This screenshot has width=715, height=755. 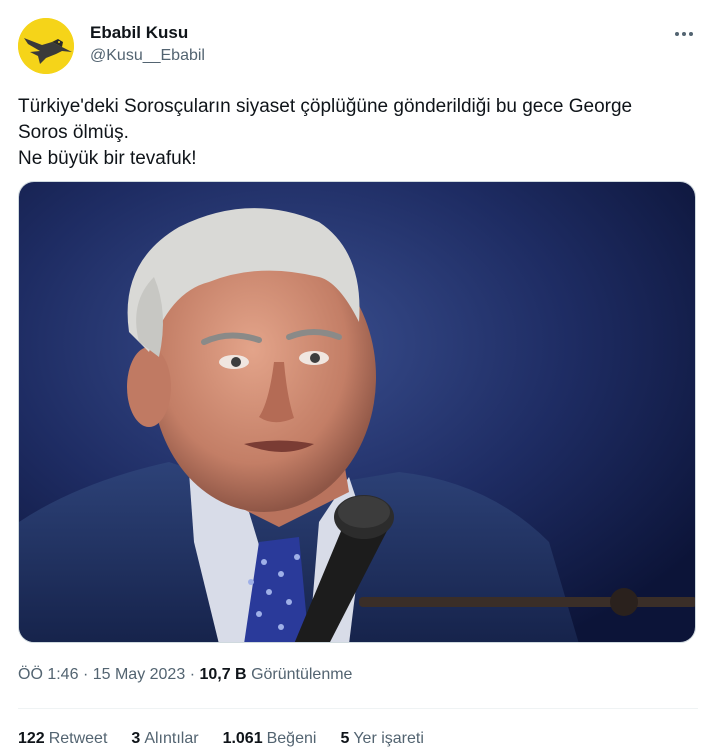 What do you see at coordinates (78, 738) in the screenshot?
I see `stat-label: Retweet` at bounding box center [78, 738].